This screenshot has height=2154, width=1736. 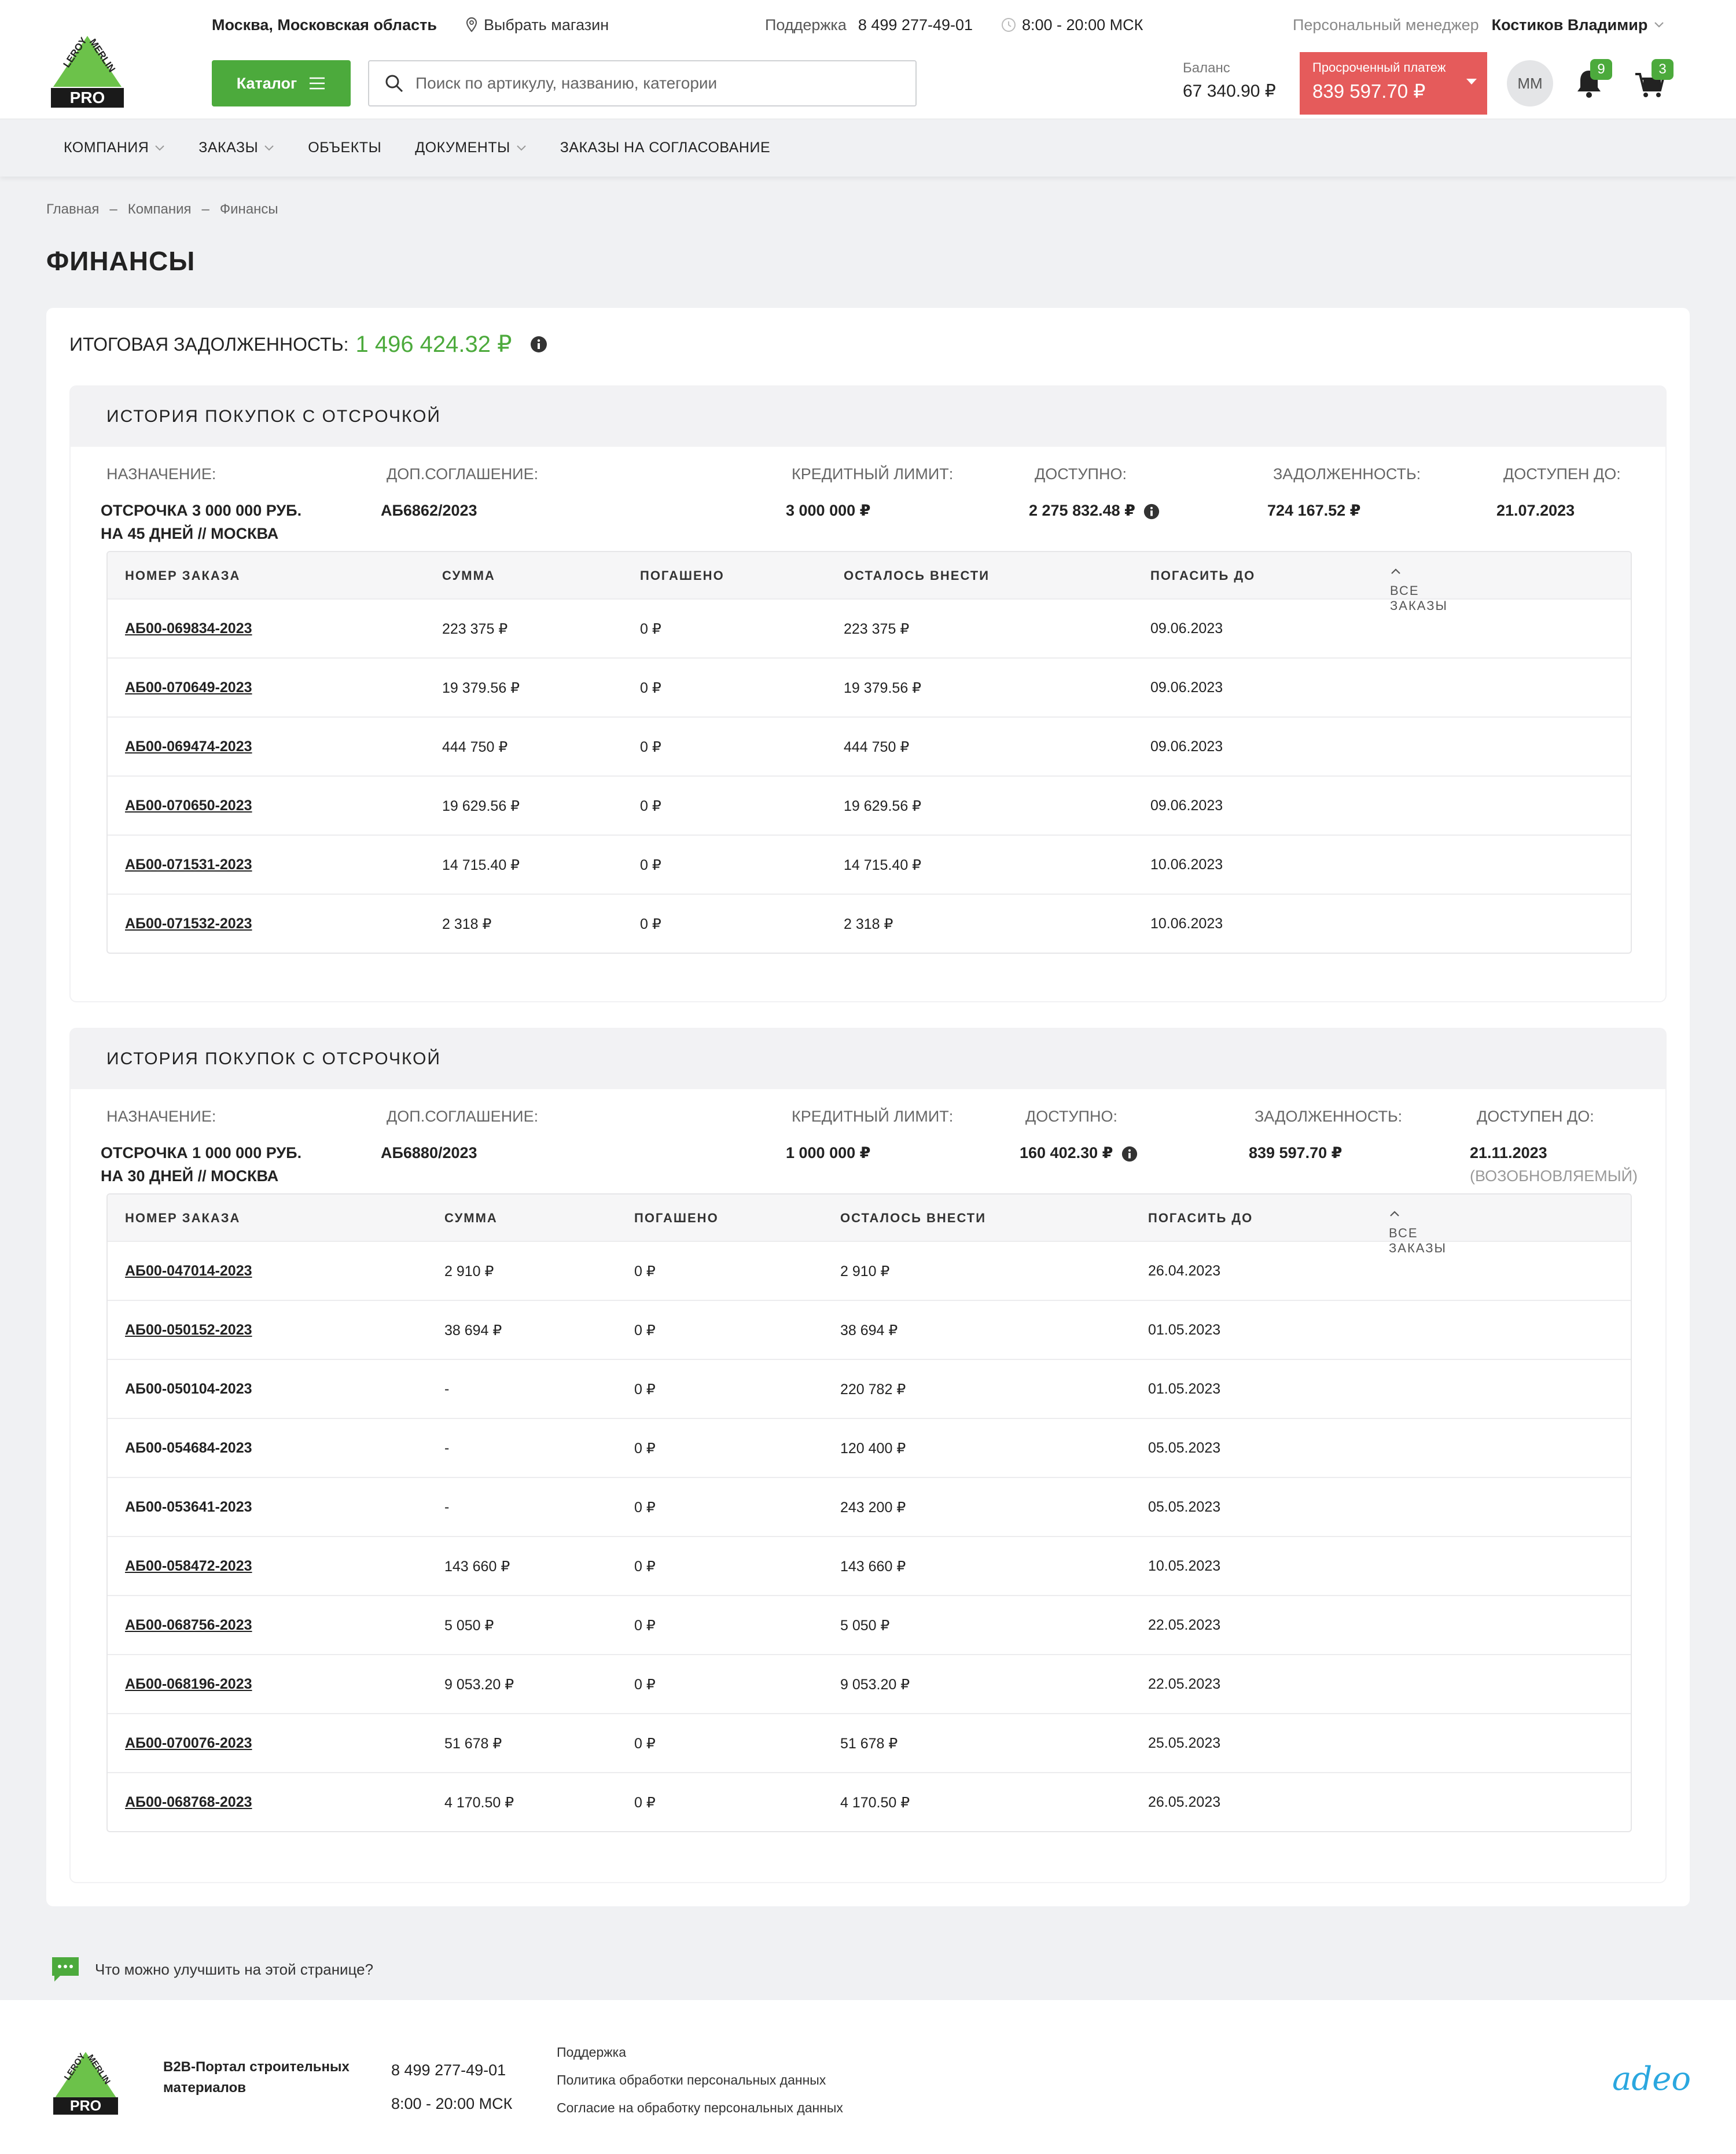 I want to click on catalog-button: Каталог, so click(x=281, y=83).